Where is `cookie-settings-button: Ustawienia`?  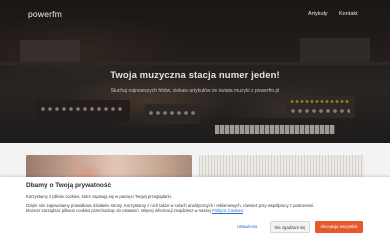 cookie-settings-button: Ustawienia is located at coordinates (247, 227).